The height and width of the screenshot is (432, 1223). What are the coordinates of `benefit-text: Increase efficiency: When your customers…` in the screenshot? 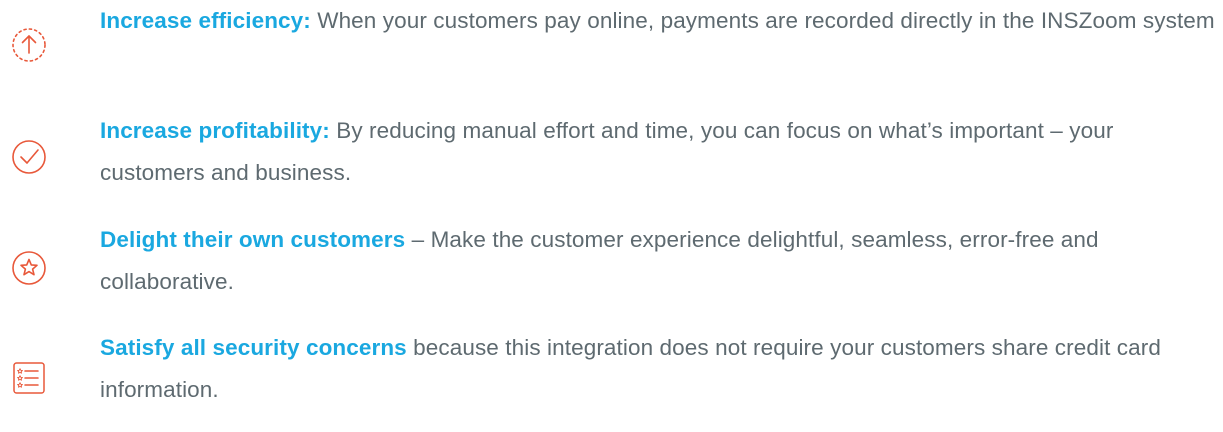 It's located at (657, 21).